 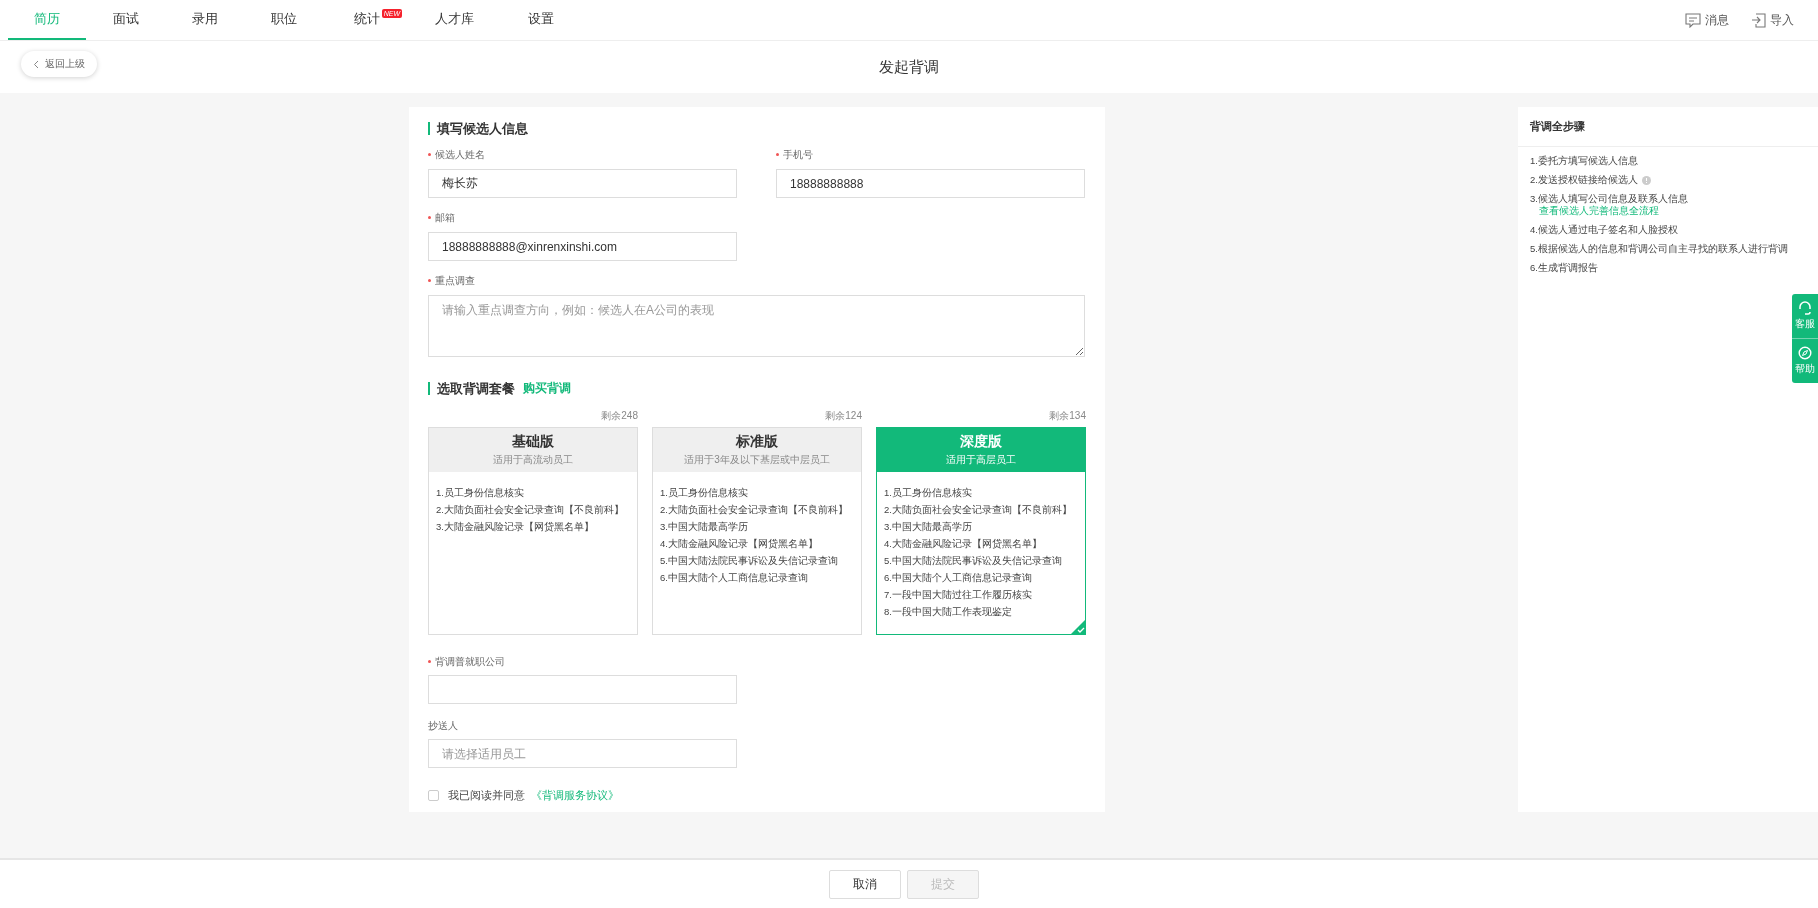 I want to click on plan-card: 标准版 适用于3年及以下基层或中层员工 1.员工身份信息核实 2.大陆负面社会安全记录查询【不良前科】 3.中国大陆最高学历 4.大陆金融风险记录【网贷黑名单】 5.中国大陆法院民事诉讼及失信记录查询 6.中国大陆个人工商信息记录查询, so click(x=757, y=531).